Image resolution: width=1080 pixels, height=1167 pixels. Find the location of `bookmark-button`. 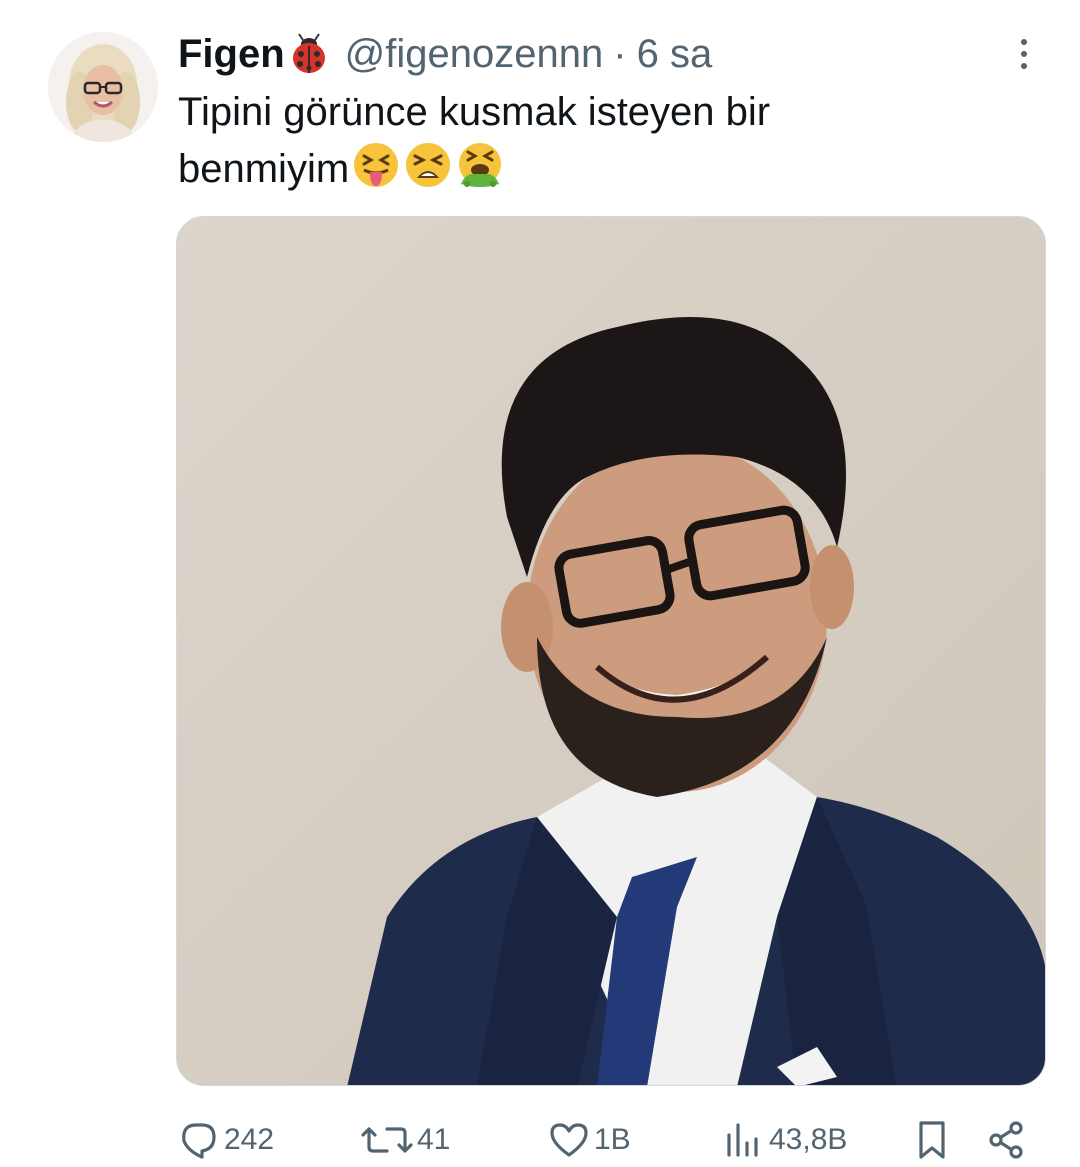

bookmark-button is located at coordinates (932, 1139).